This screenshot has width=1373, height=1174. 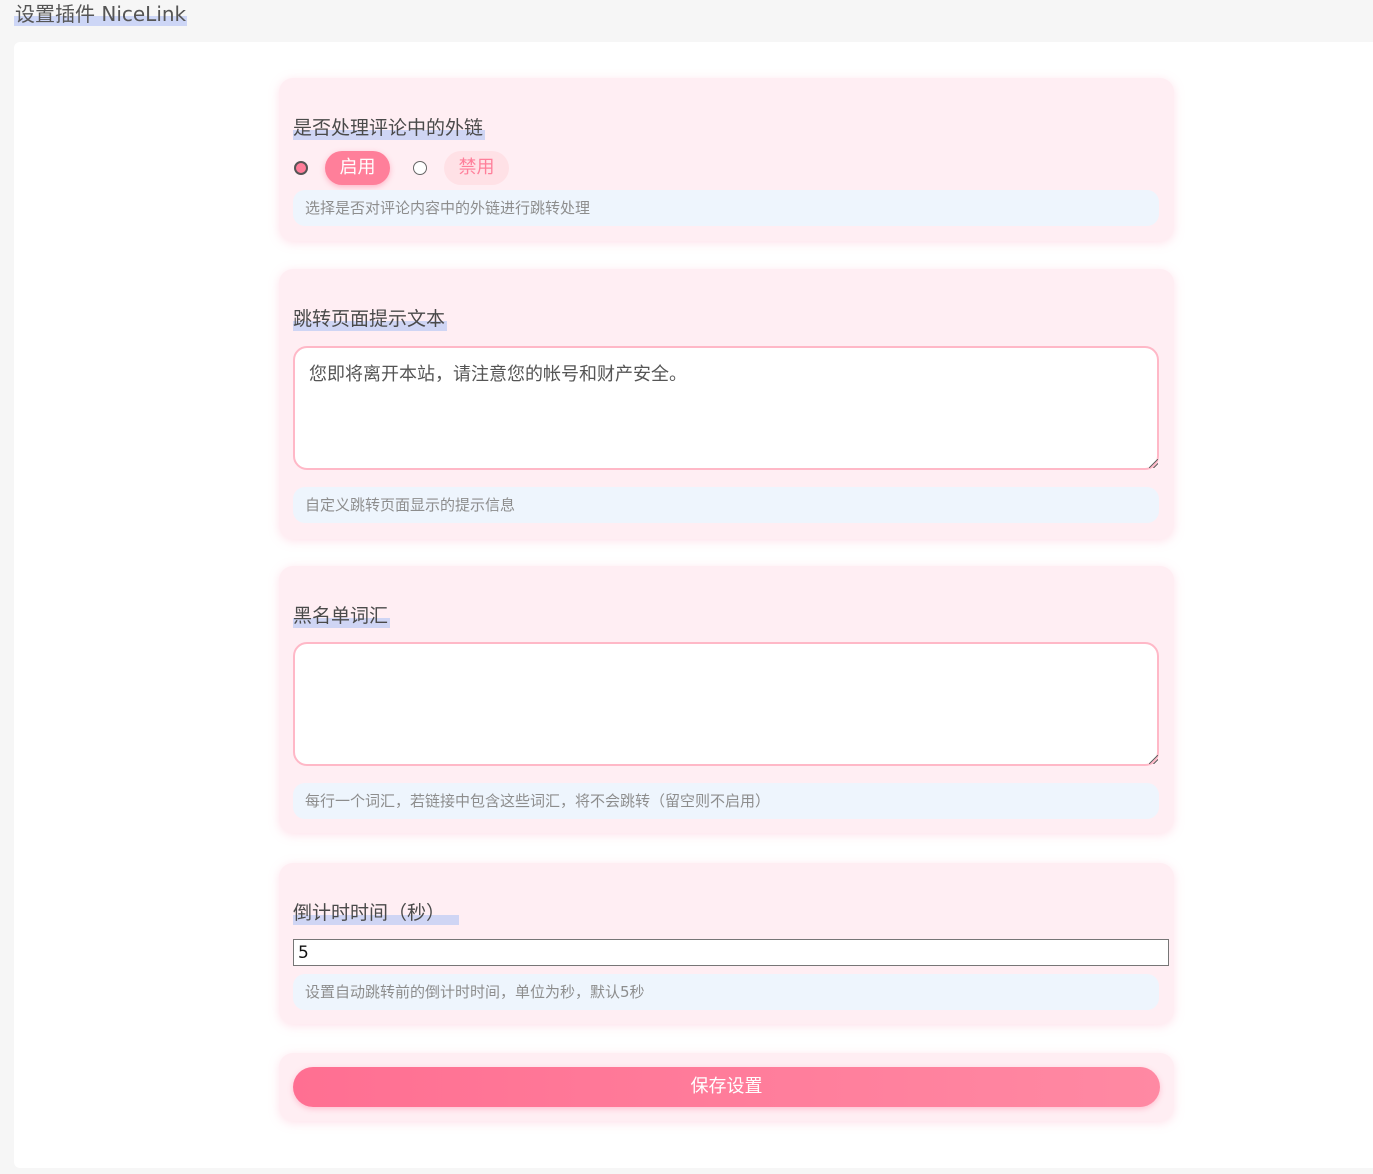 What do you see at coordinates (420, 168) in the screenshot?
I see `radio-disable` at bounding box center [420, 168].